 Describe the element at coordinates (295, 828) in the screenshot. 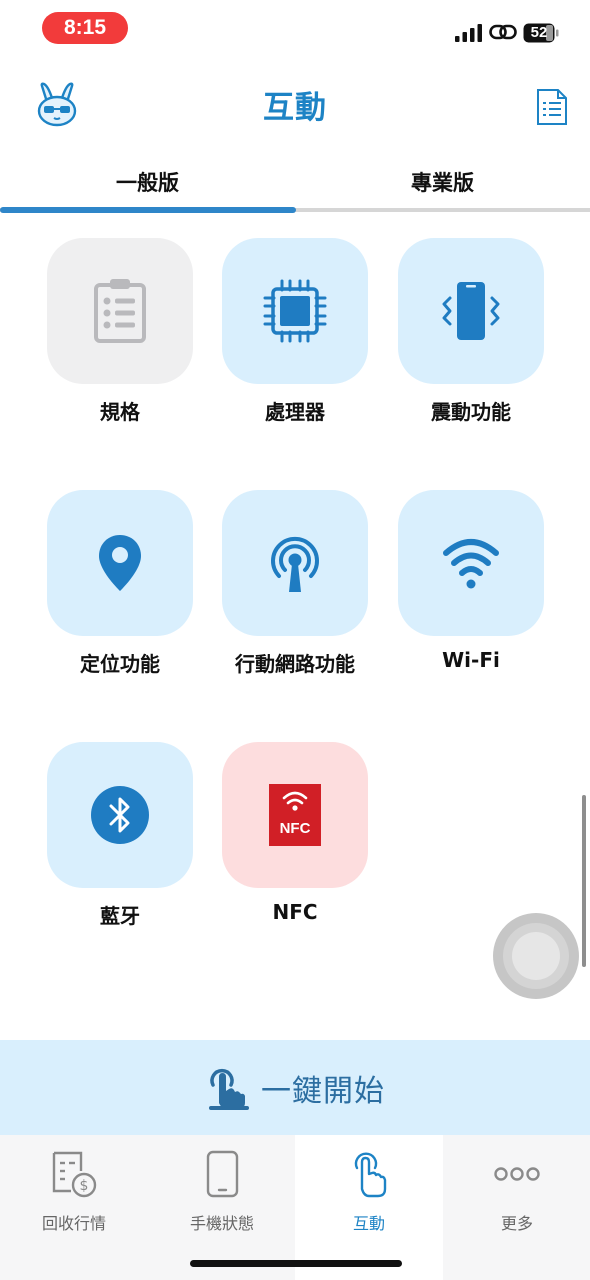

I see `nfc-icon-text: NFC` at that location.